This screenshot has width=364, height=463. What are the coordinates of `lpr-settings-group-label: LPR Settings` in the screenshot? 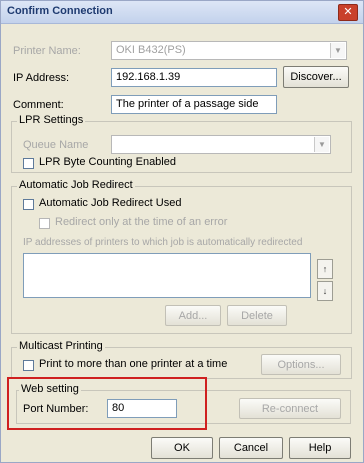 It's located at (51, 120).